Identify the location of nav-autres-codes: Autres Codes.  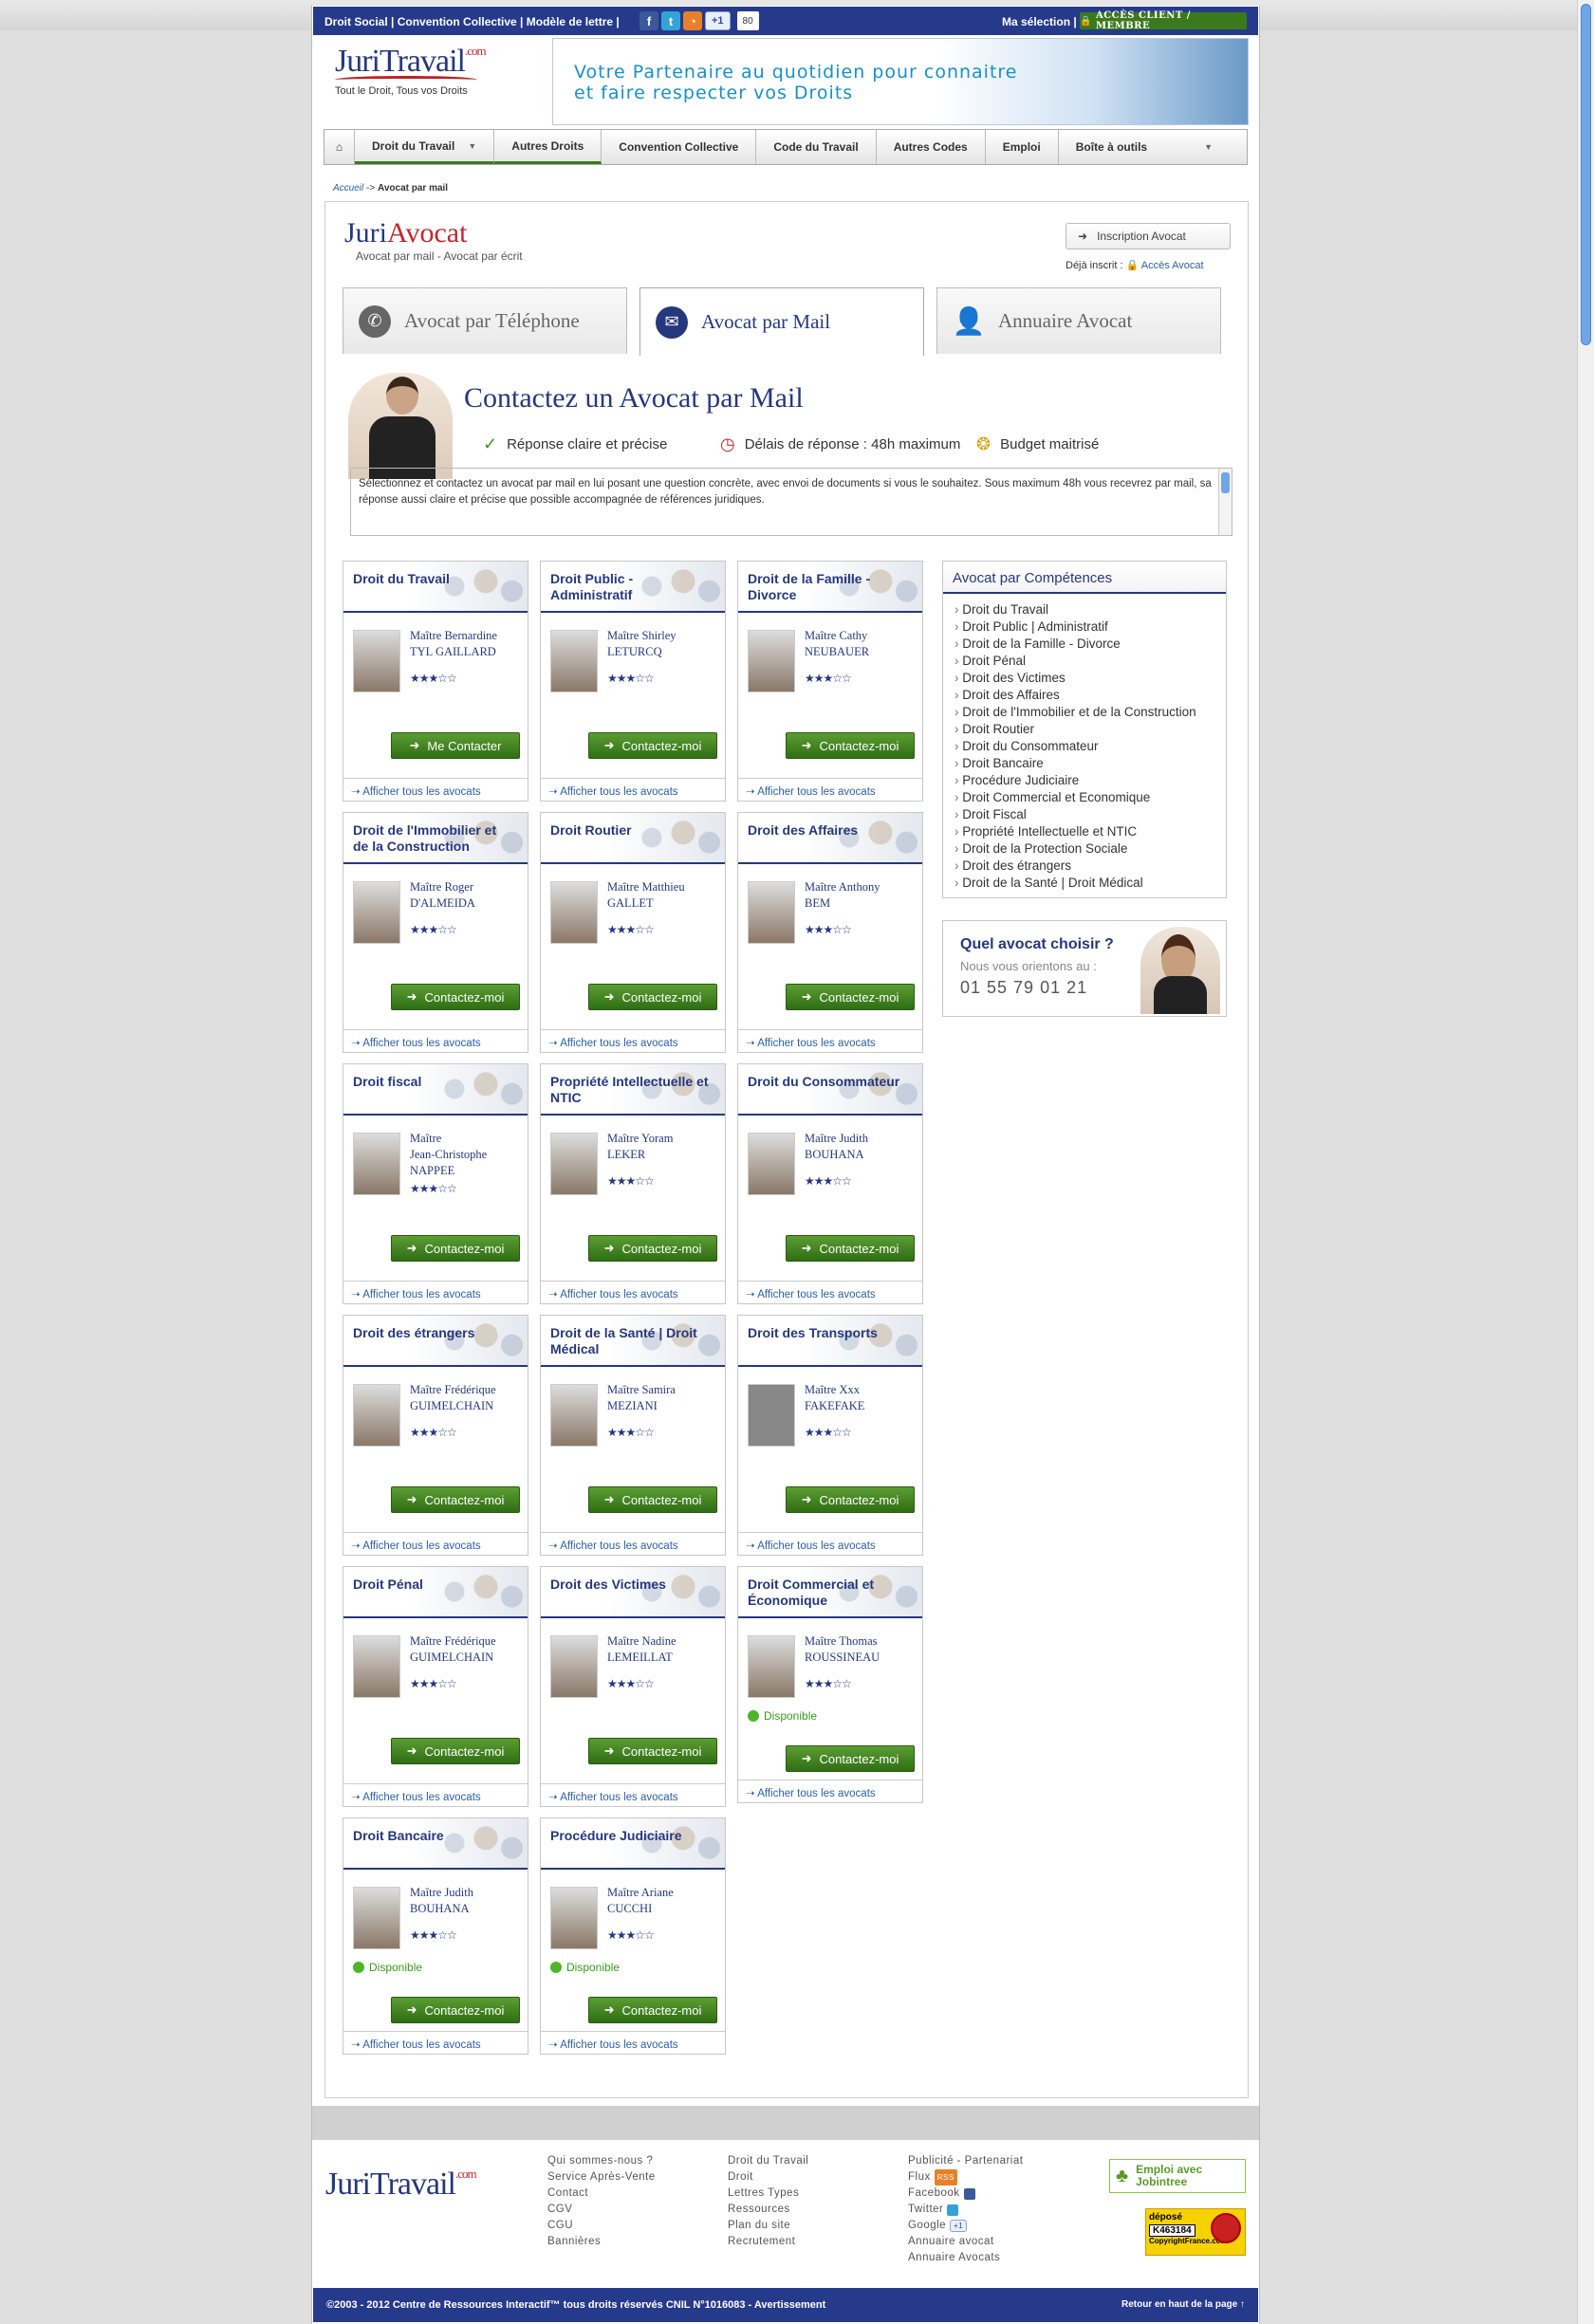
(931, 147).